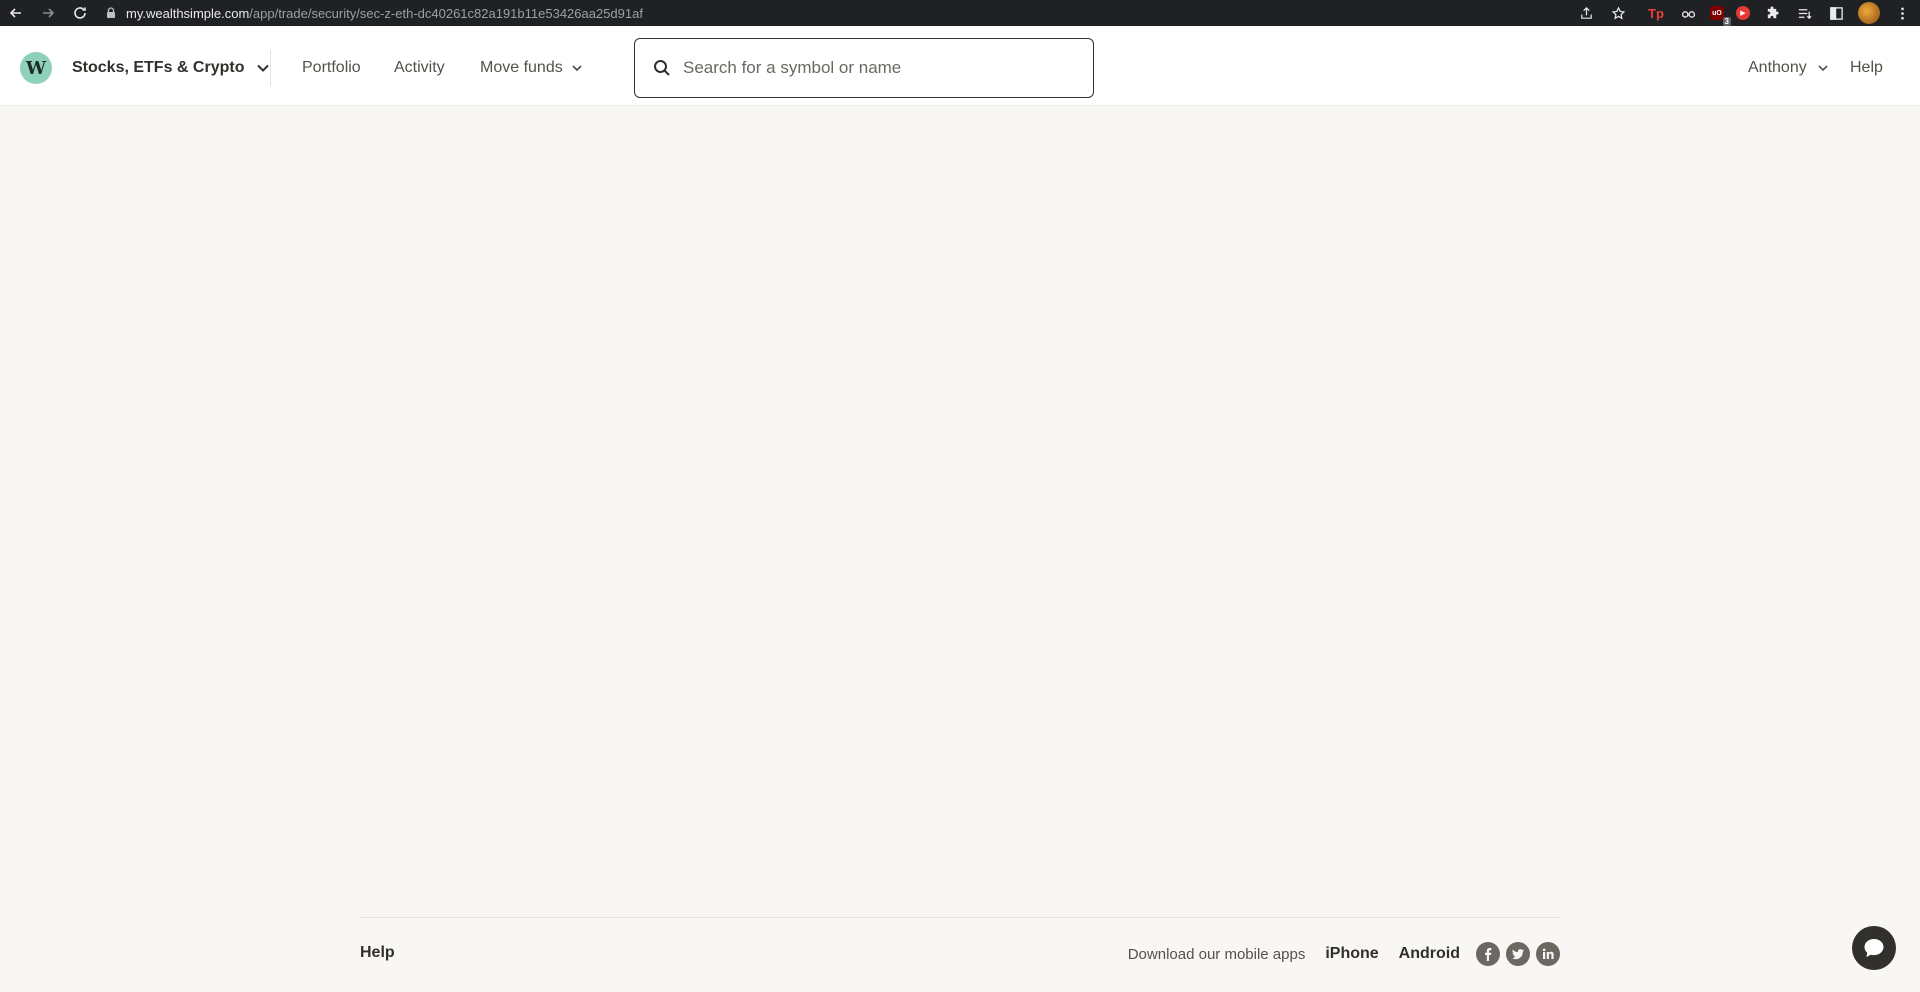  Describe the element at coordinates (960, 917) in the screenshot. I see `footer-divider` at that location.